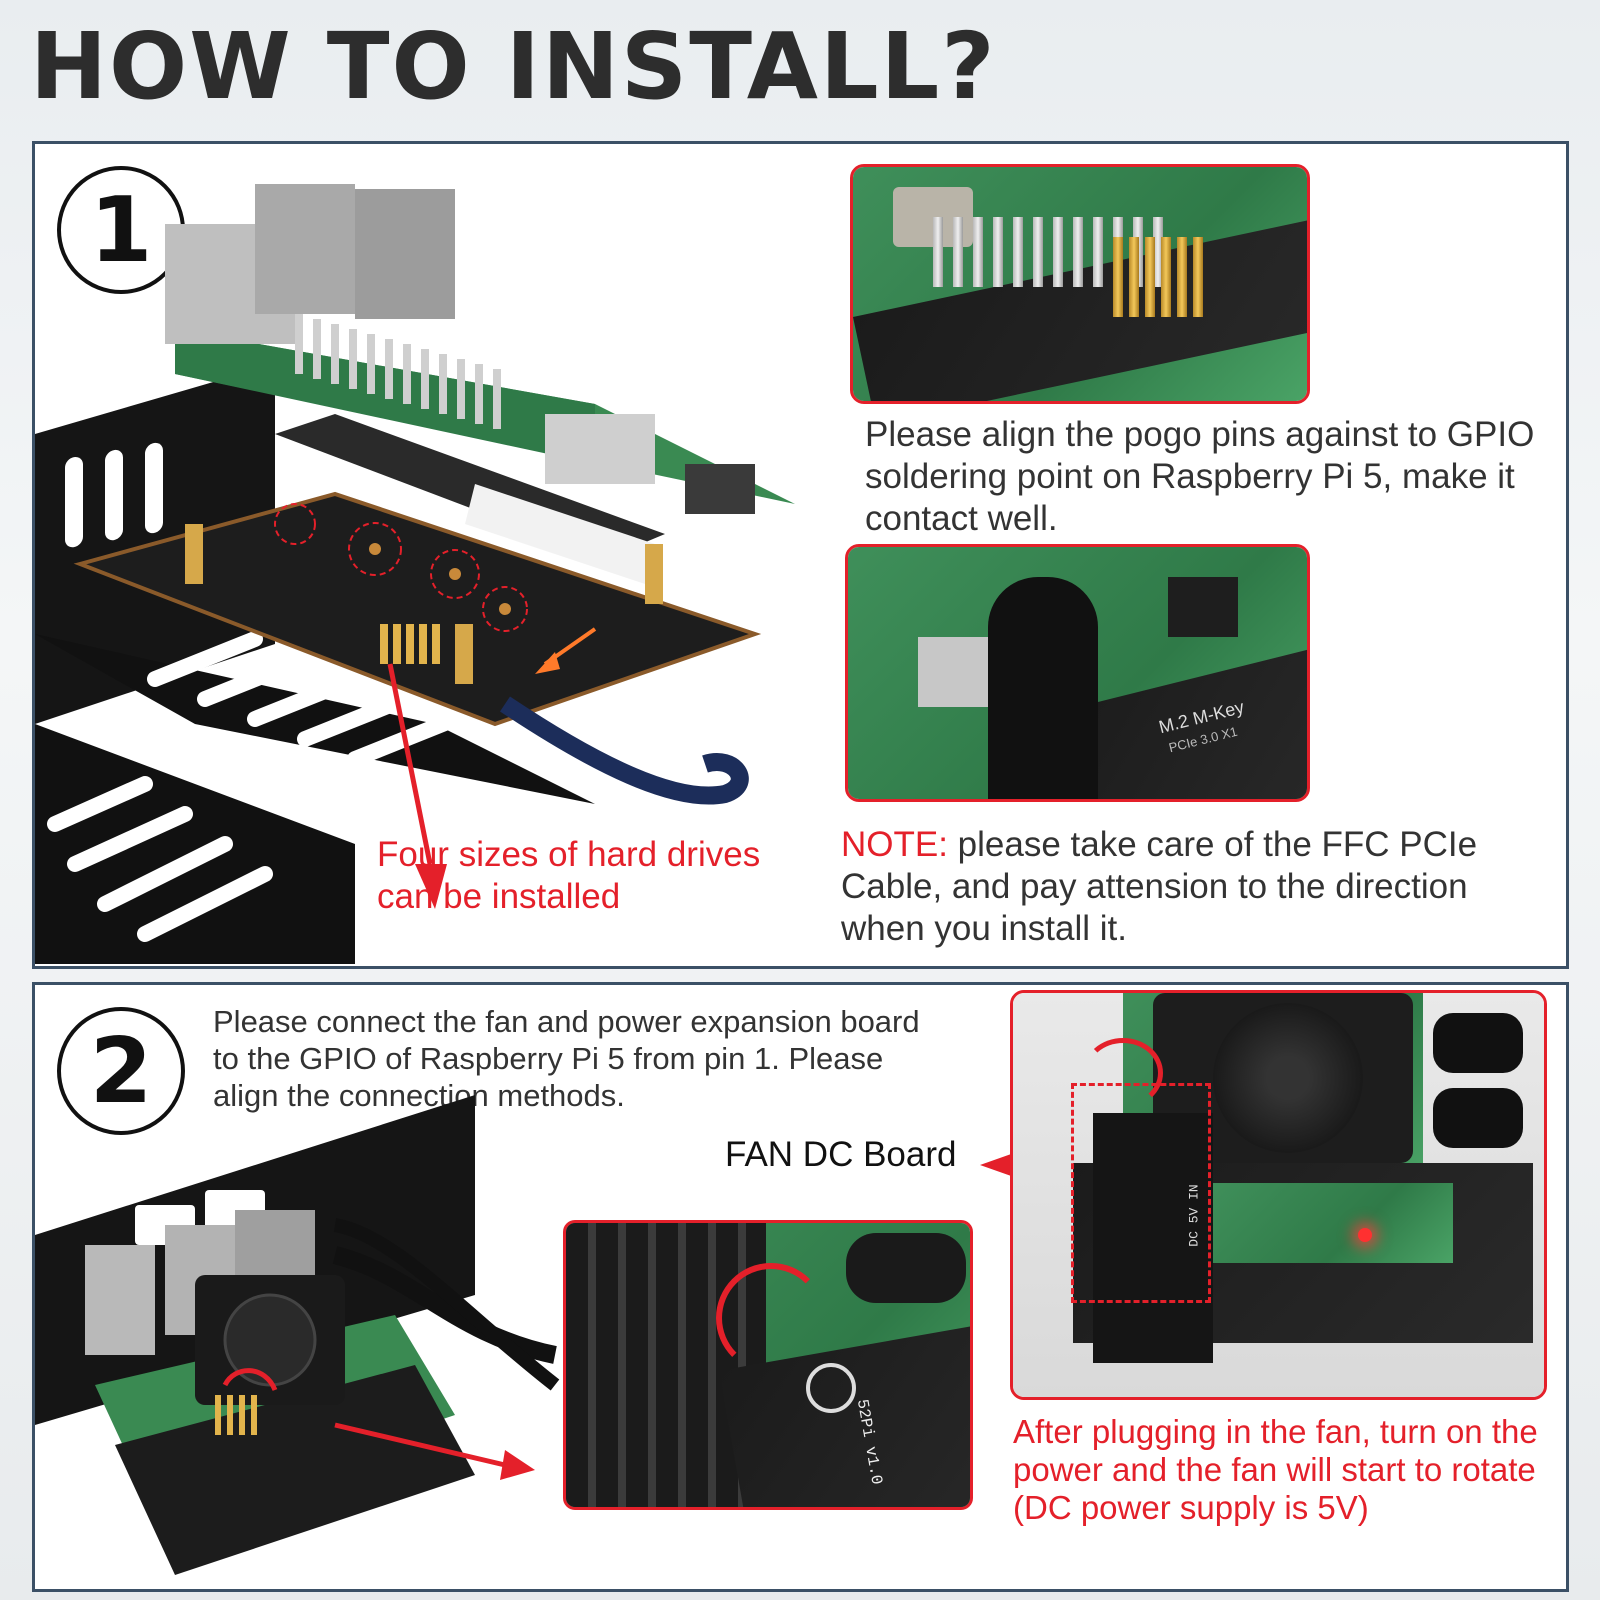 The image size is (1600, 1600). Describe the element at coordinates (513, 66) in the screenshot. I see `page-title: HOW TO INSTALL?` at that location.